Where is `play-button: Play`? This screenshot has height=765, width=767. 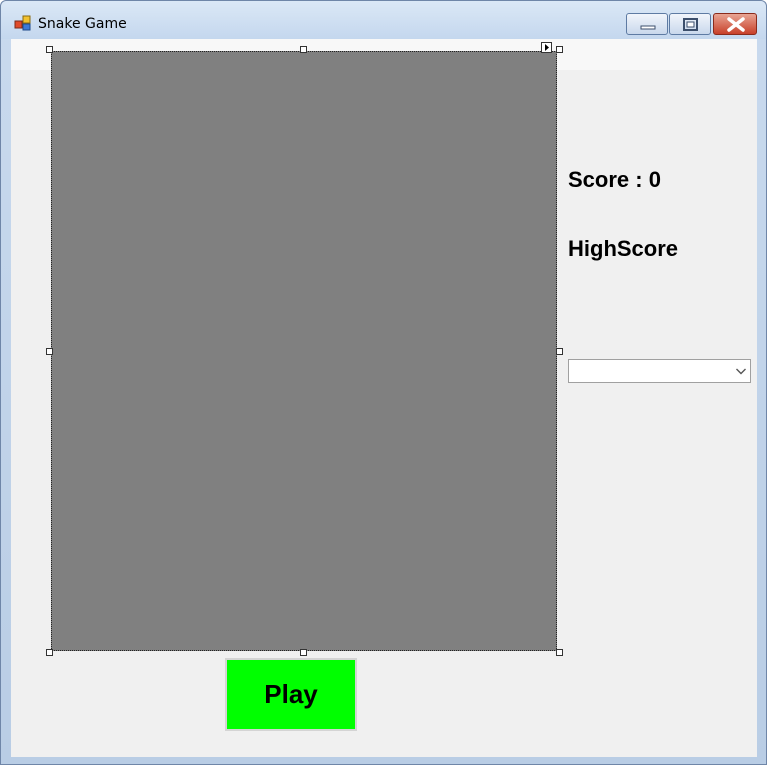 play-button: Play is located at coordinates (291, 694).